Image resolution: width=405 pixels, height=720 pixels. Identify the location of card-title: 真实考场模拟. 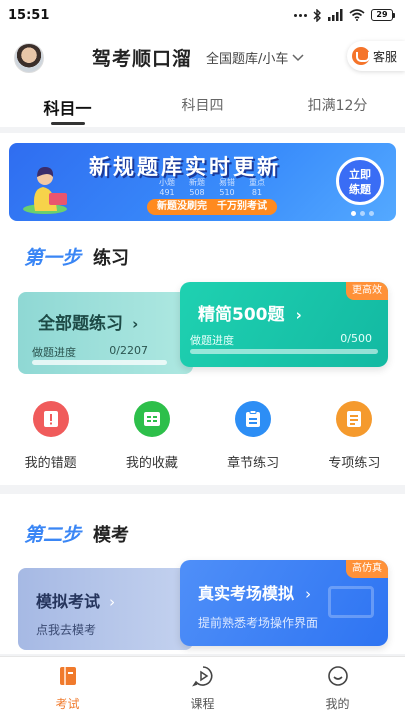
(246, 593).